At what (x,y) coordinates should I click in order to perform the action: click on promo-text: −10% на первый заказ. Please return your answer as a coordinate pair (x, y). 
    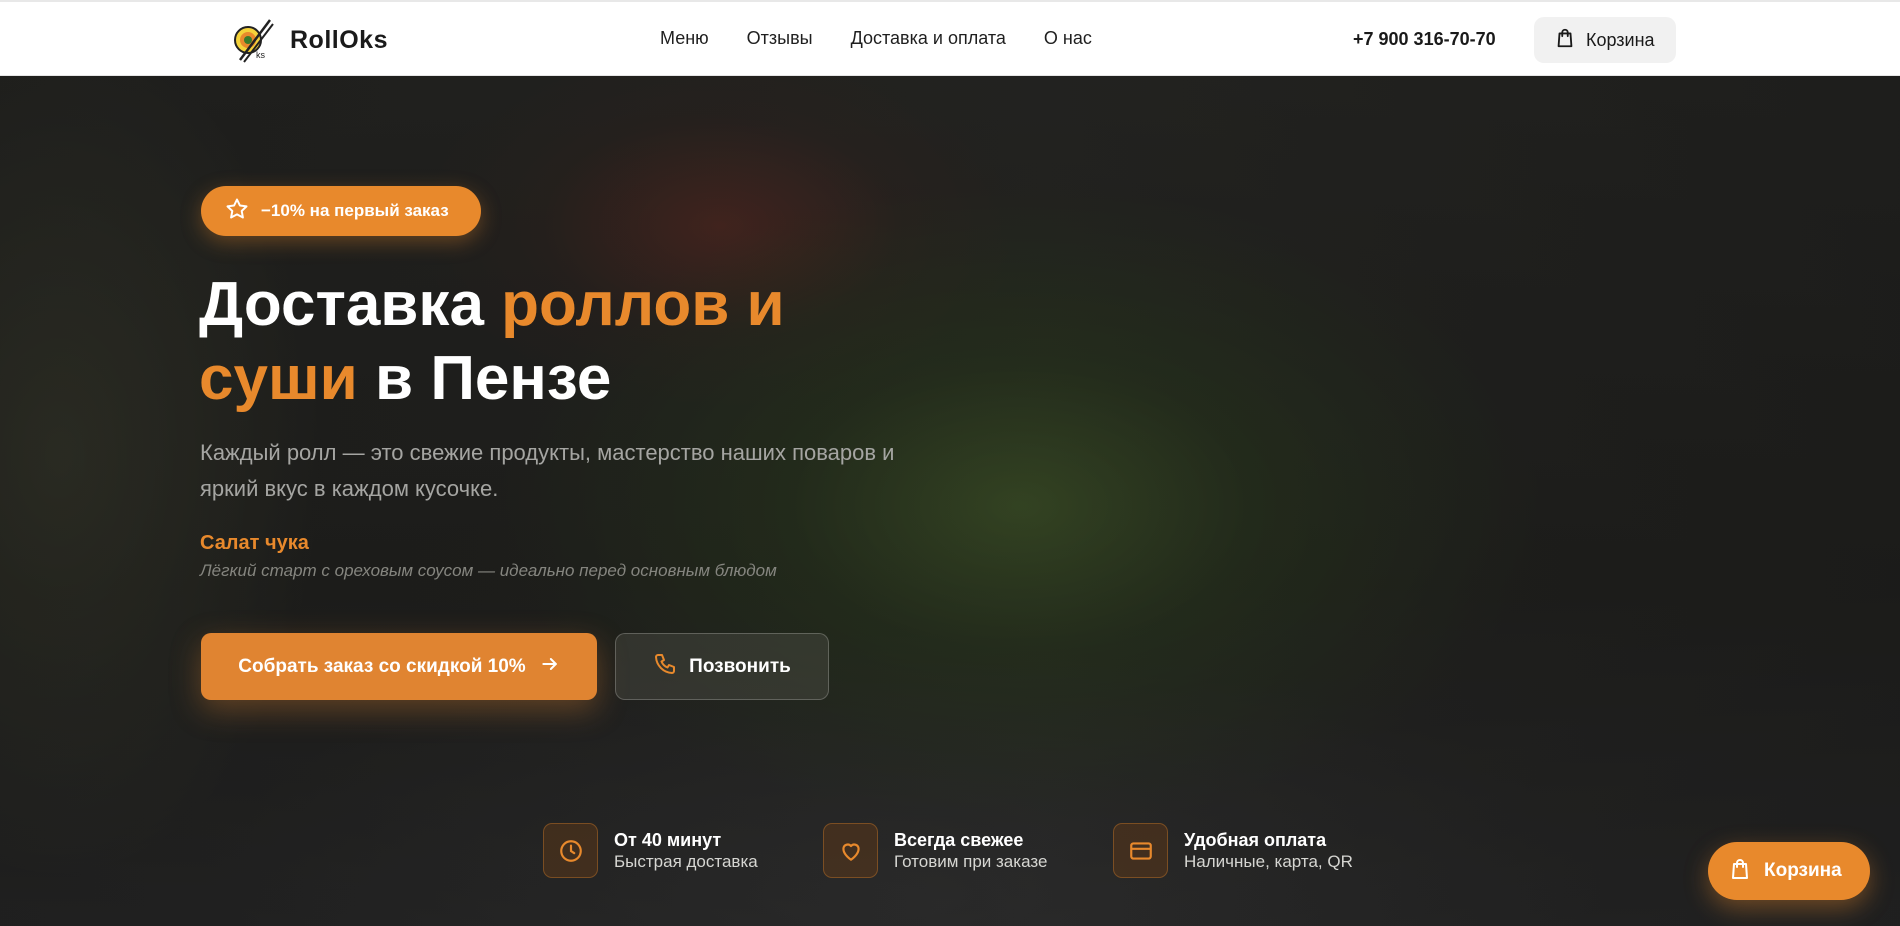
    Looking at the image, I should click on (355, 210).